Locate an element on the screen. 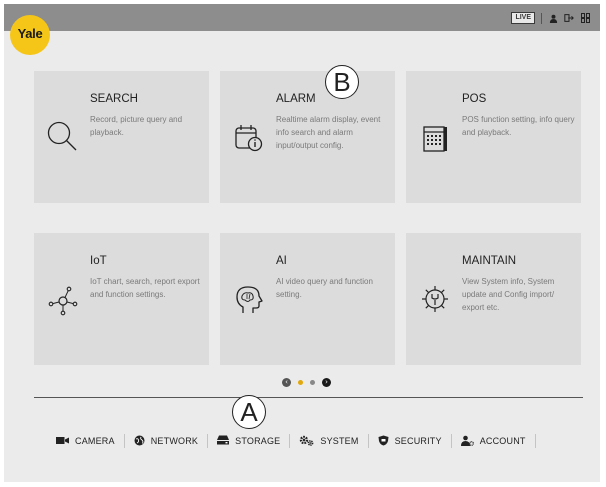 The image size is (606, 487). card-title: ALARM is located at coordinates (296, 99).